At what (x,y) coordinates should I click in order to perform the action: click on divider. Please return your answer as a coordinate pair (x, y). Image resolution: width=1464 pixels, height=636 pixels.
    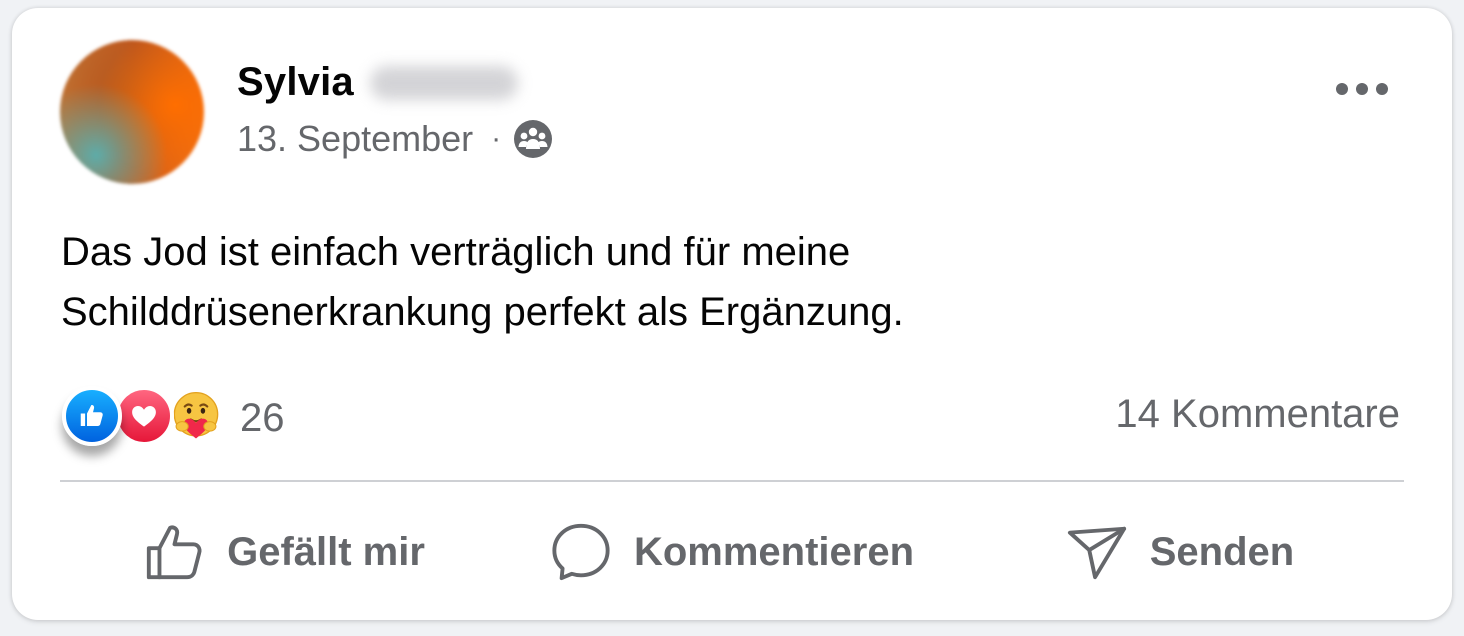
    Looking at the image, I should click on (732, 481).